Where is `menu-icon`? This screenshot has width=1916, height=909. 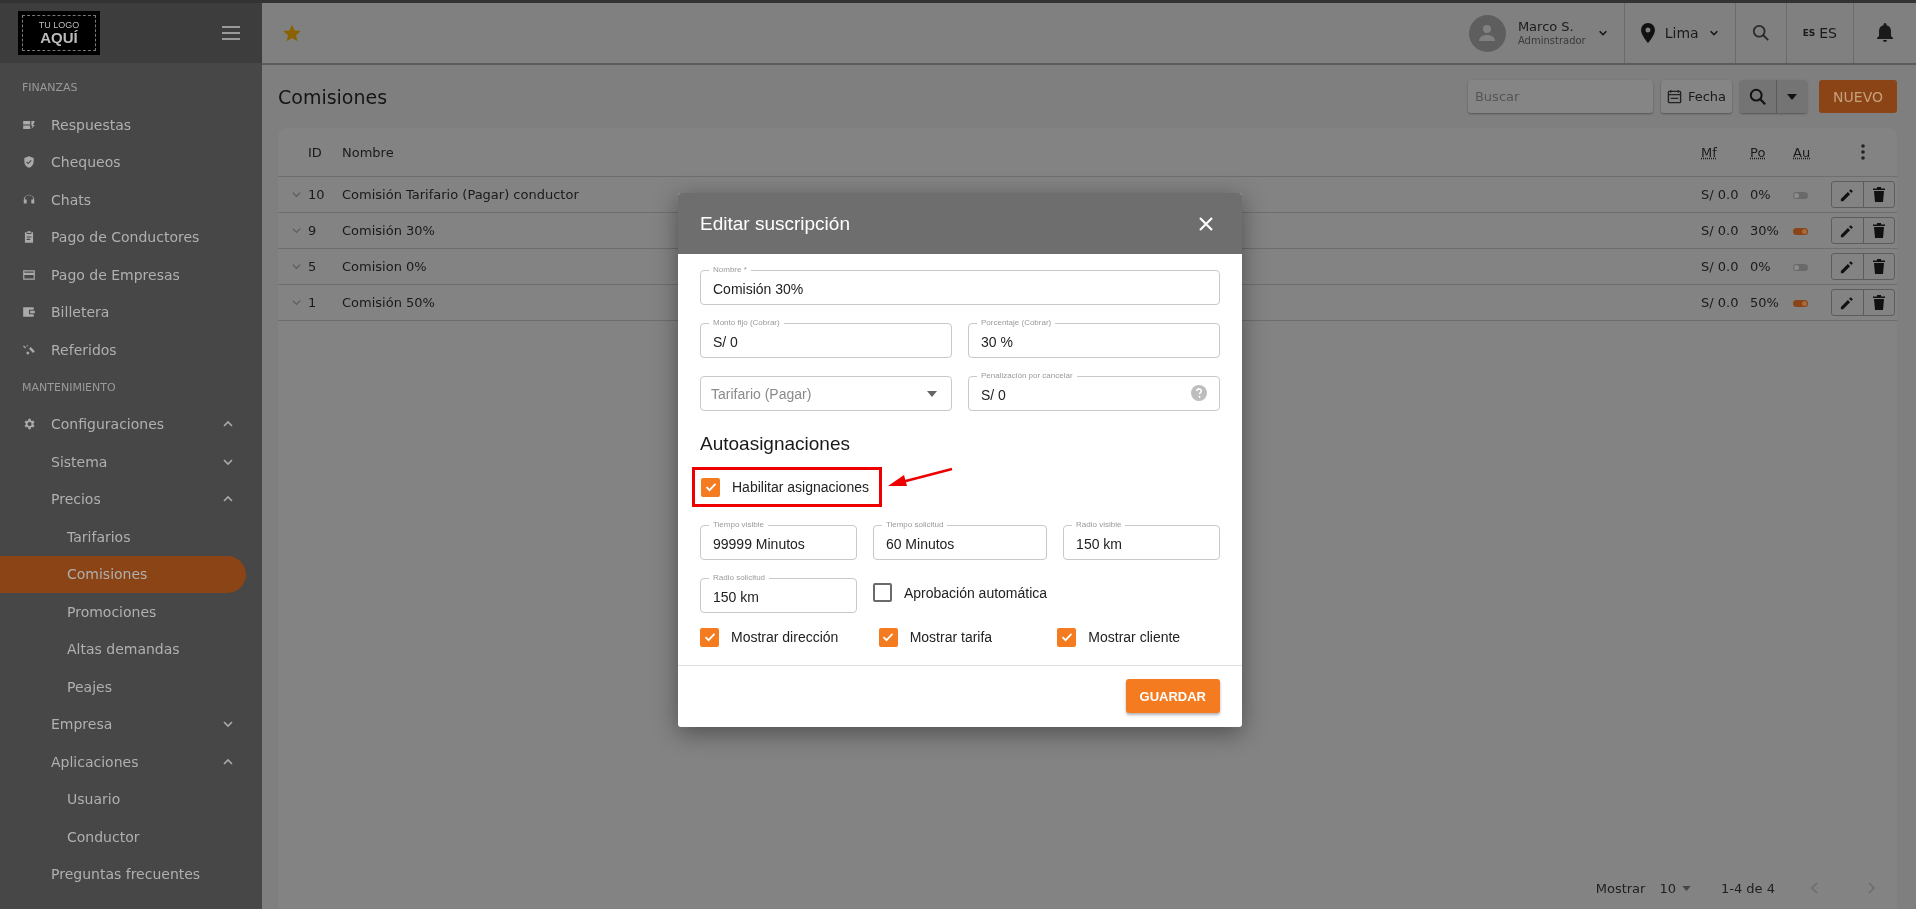
menu-icon is located at coordinates (231, 33).